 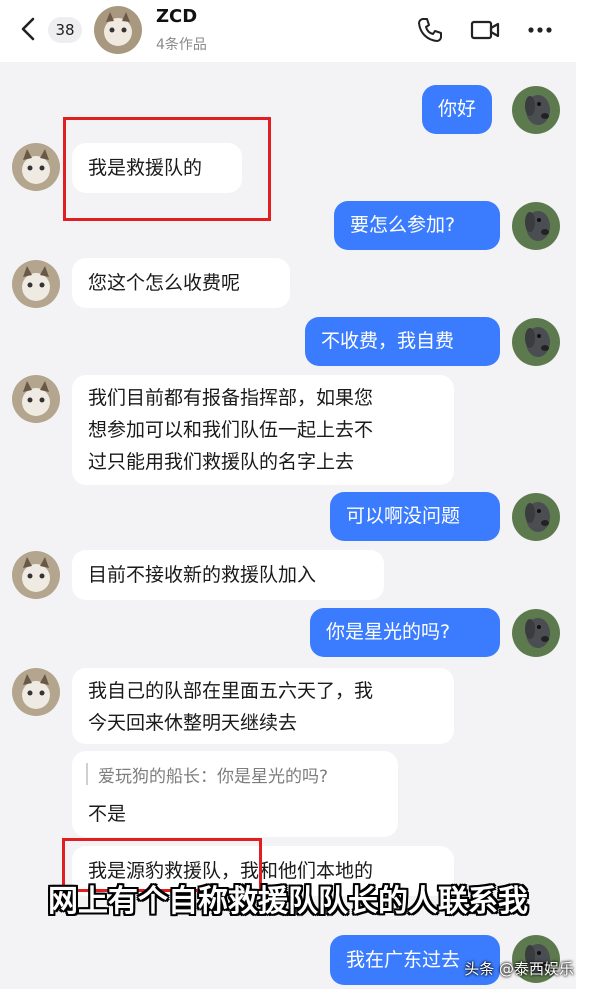 What do you see at coordinates (167, 169) in the screenshot?
I see `highlight-box` at bounding box center [167, 169].